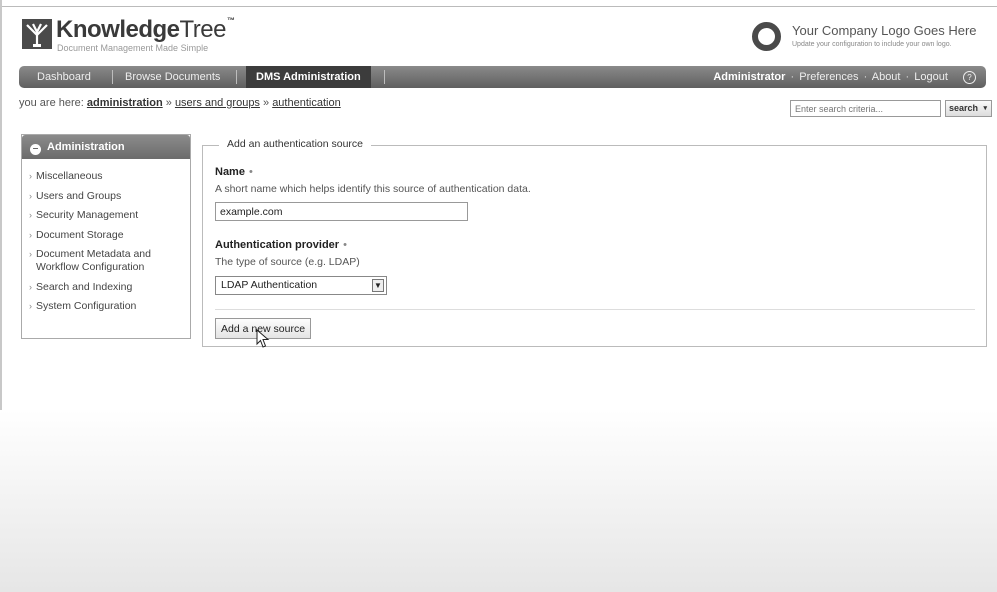  I want to click on provider-field-label: Authentication provider •, so click(281, 245).